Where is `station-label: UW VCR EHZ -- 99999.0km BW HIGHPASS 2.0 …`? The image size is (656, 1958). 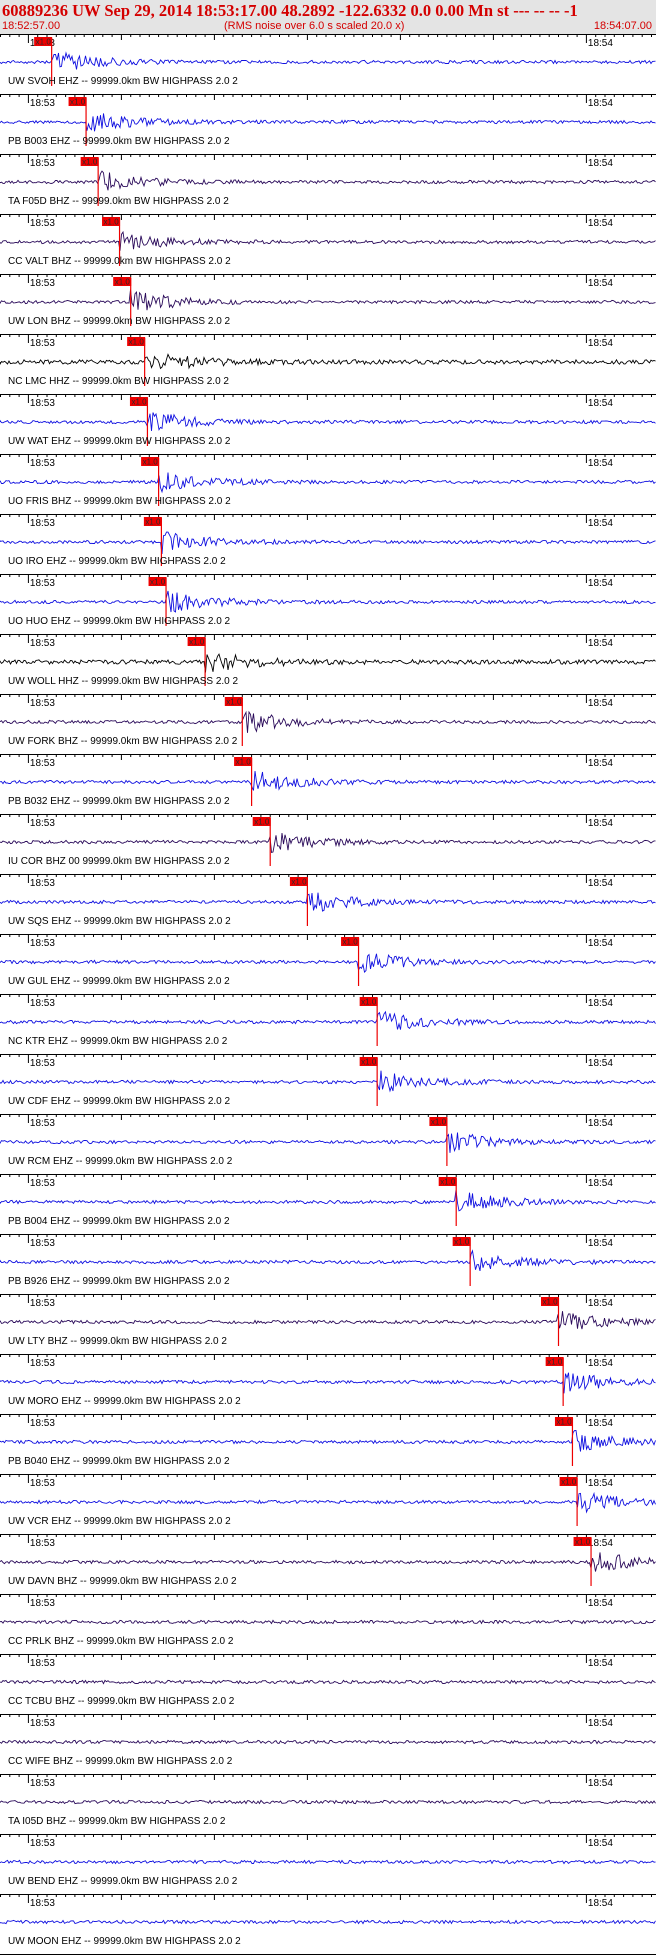 station-label: UW VCR EHZ -- 99999.0km BW HIGHPASS 2.0 … is located at coordinates (119, 1521).